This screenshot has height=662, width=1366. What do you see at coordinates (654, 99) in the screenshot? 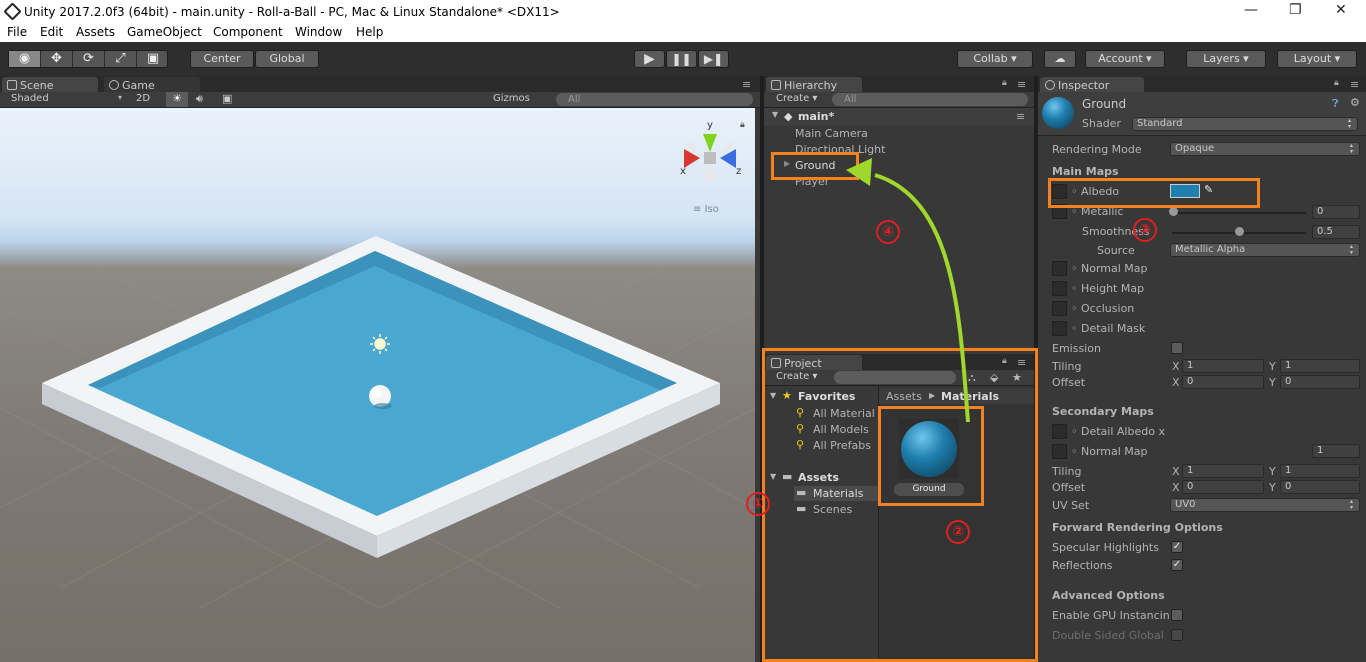
I see `scene-search-input: All` at bounding box center [654, 99].